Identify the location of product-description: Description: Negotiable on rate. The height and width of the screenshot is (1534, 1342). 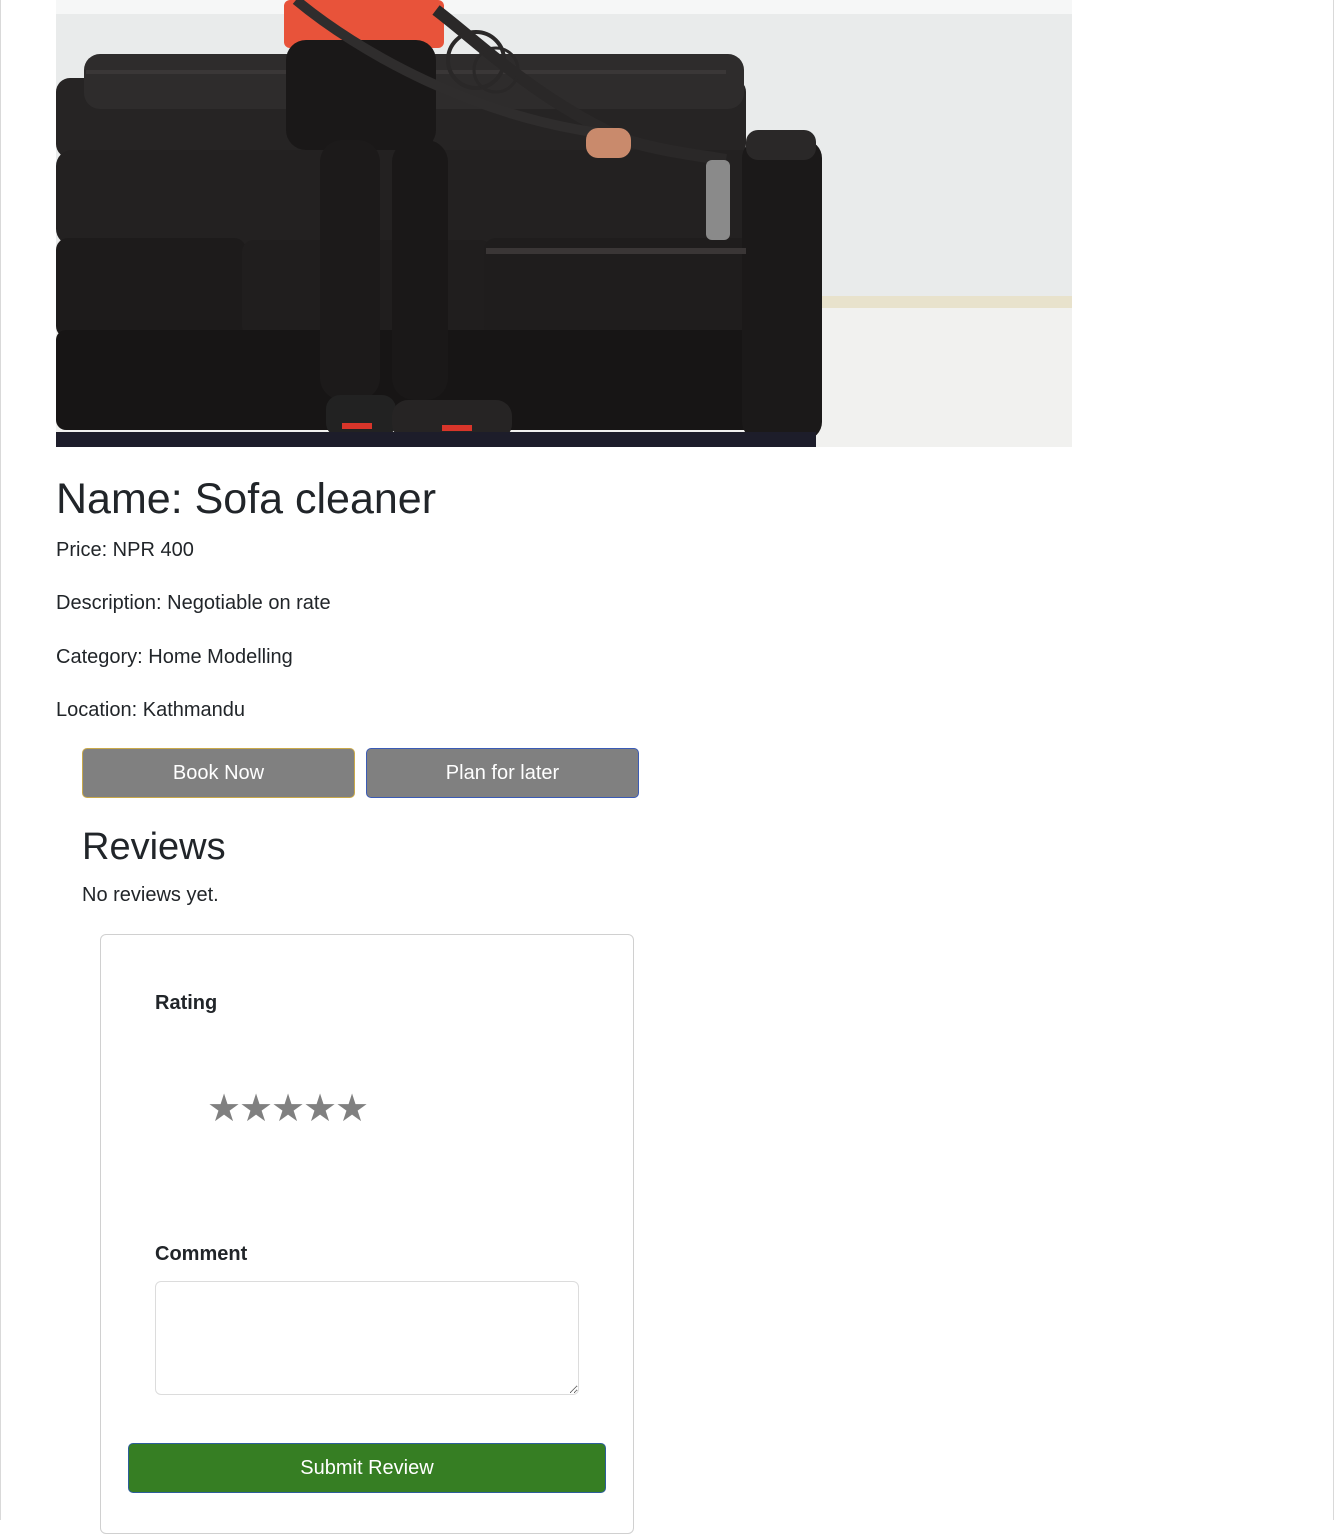
(193, 603).